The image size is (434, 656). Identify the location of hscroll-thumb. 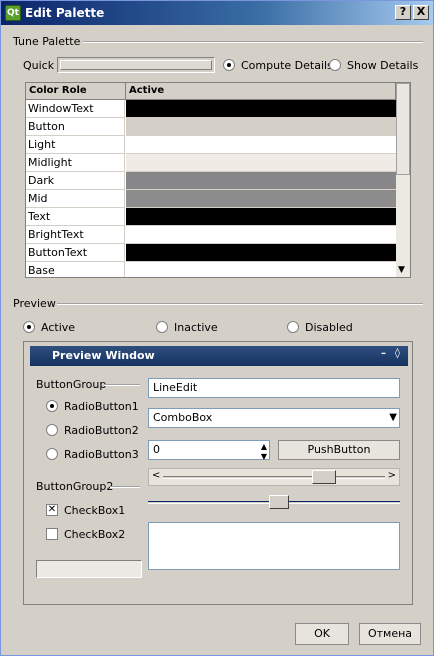
(323, 477).